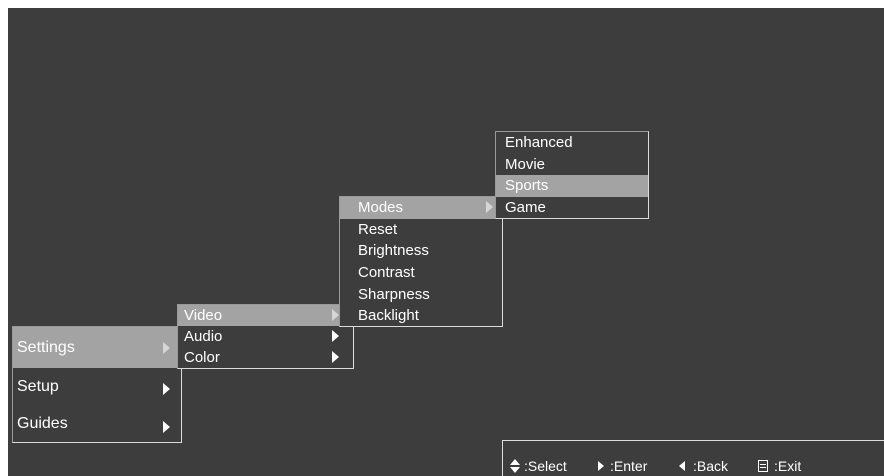 The height and width of the screenshot is (476, 884). What do you see at coordinates (42, 423) in the screenshot?
I see `main-menu-item-label: Guides` at bounding box center [42, 423].